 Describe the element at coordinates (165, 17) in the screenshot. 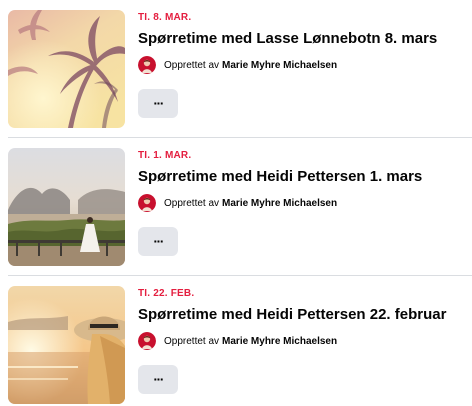

I see `event-date: TI. 8. MAR.` at that location.